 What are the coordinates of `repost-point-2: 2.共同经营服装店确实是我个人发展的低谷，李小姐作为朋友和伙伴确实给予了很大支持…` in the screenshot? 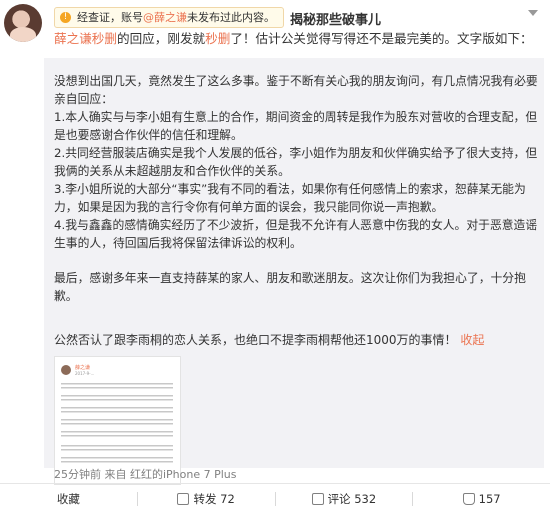 It's located at (296, 162).